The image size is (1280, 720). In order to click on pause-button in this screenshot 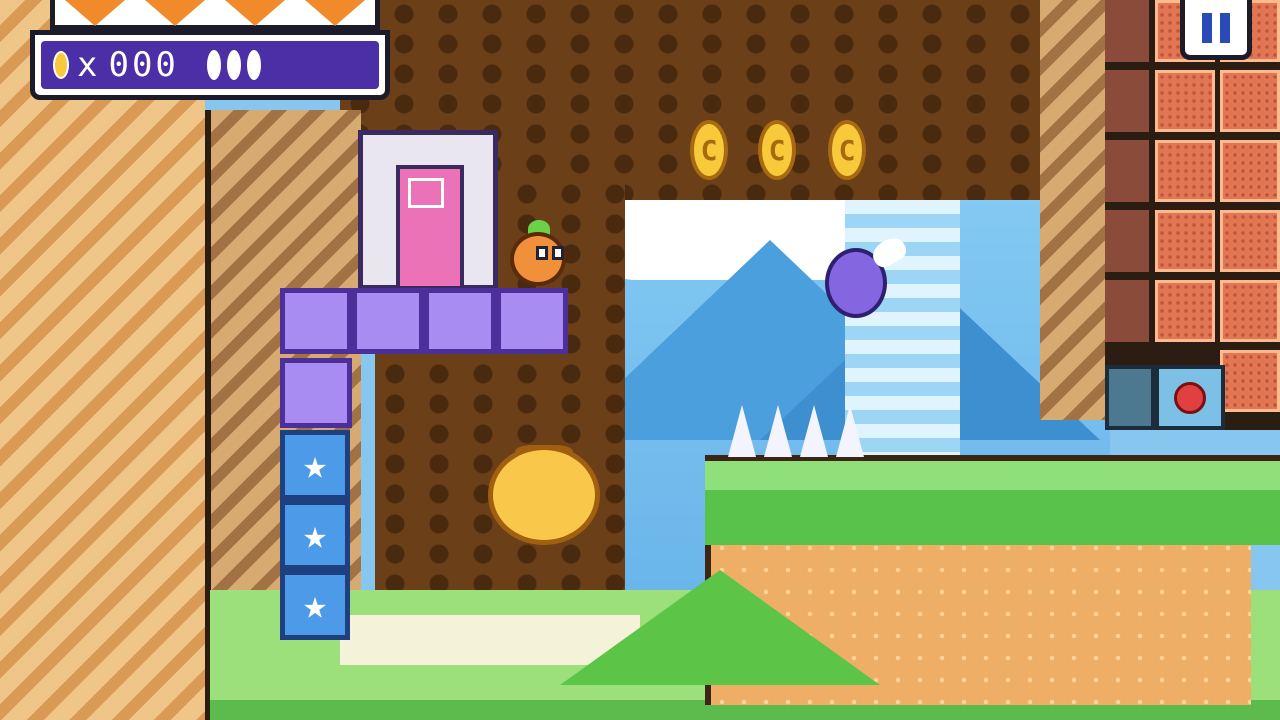, I will do `click(1216, 30)`.